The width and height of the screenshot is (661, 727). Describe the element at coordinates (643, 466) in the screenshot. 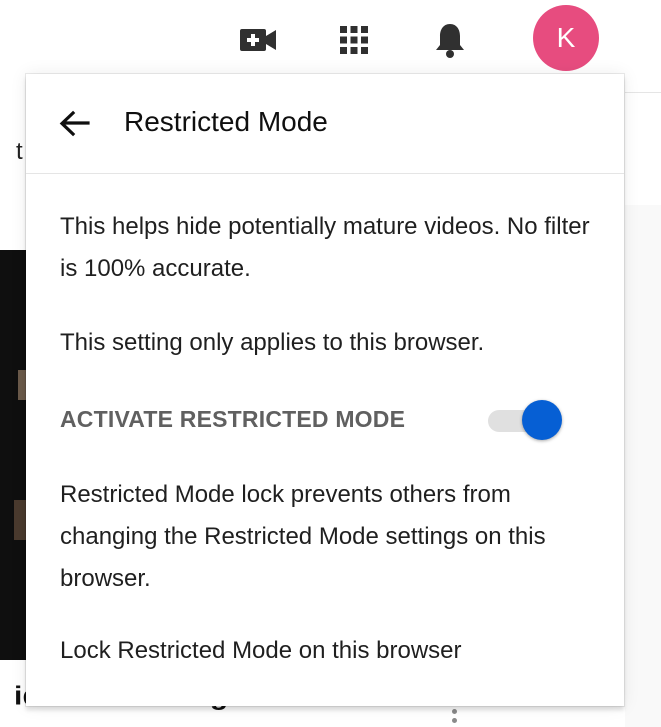

I see `page-sidebar-area` at that location.